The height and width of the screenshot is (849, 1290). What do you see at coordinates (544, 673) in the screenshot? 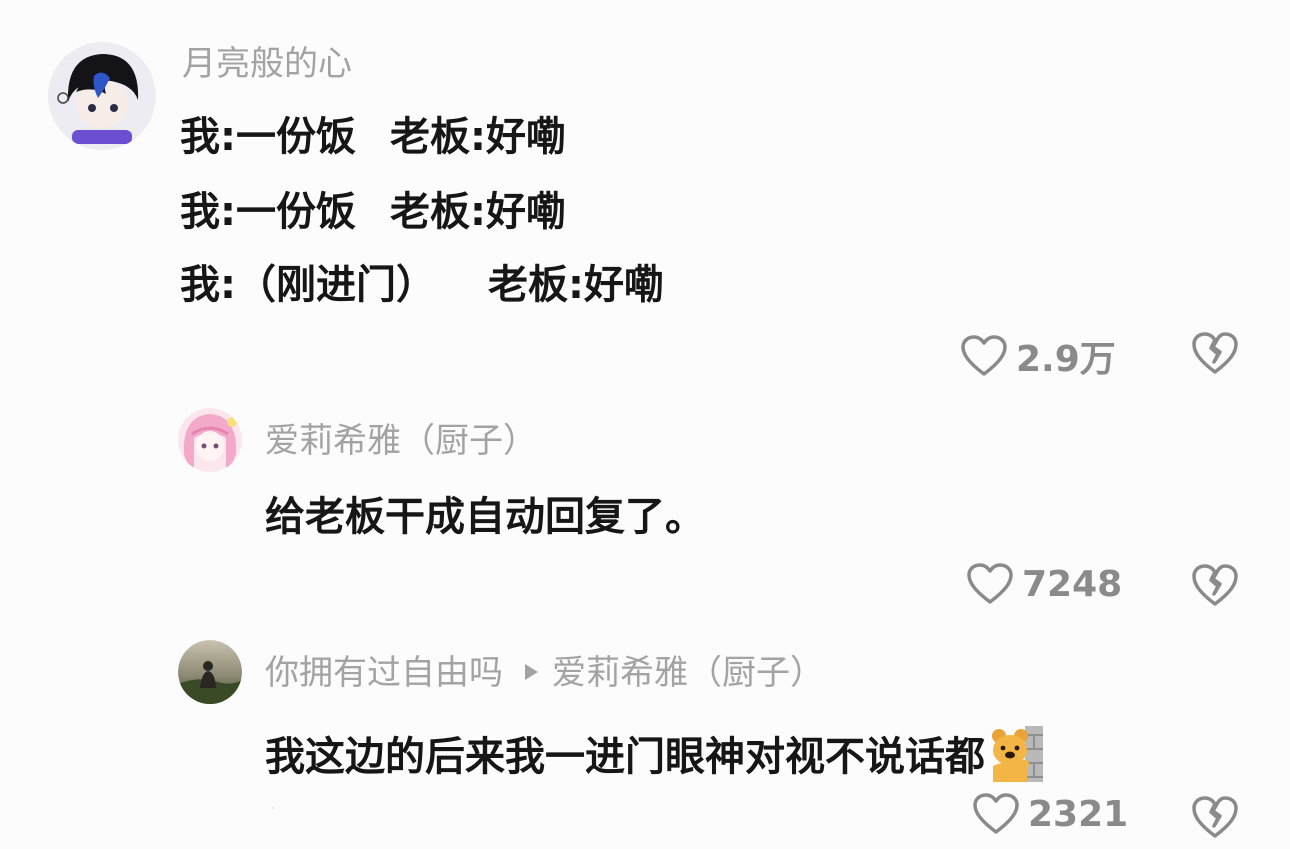
I see `reply-2-username-line: 你拥有过自由吗 爱莉希雅（厨子）` at bounding box center [544, 673].